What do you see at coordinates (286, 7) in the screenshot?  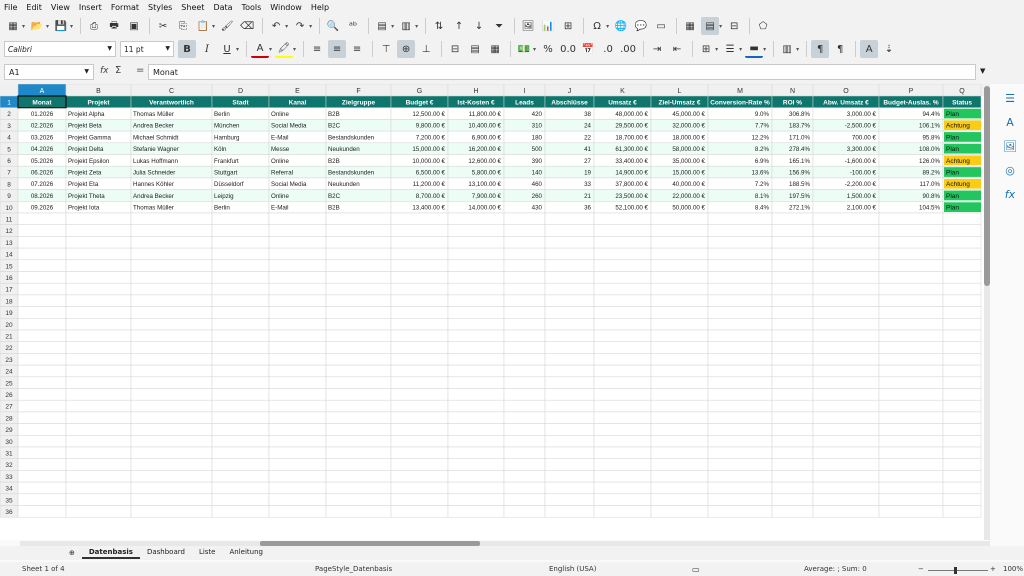 I see `menu-window: Window` at bounding box center [286, 7].